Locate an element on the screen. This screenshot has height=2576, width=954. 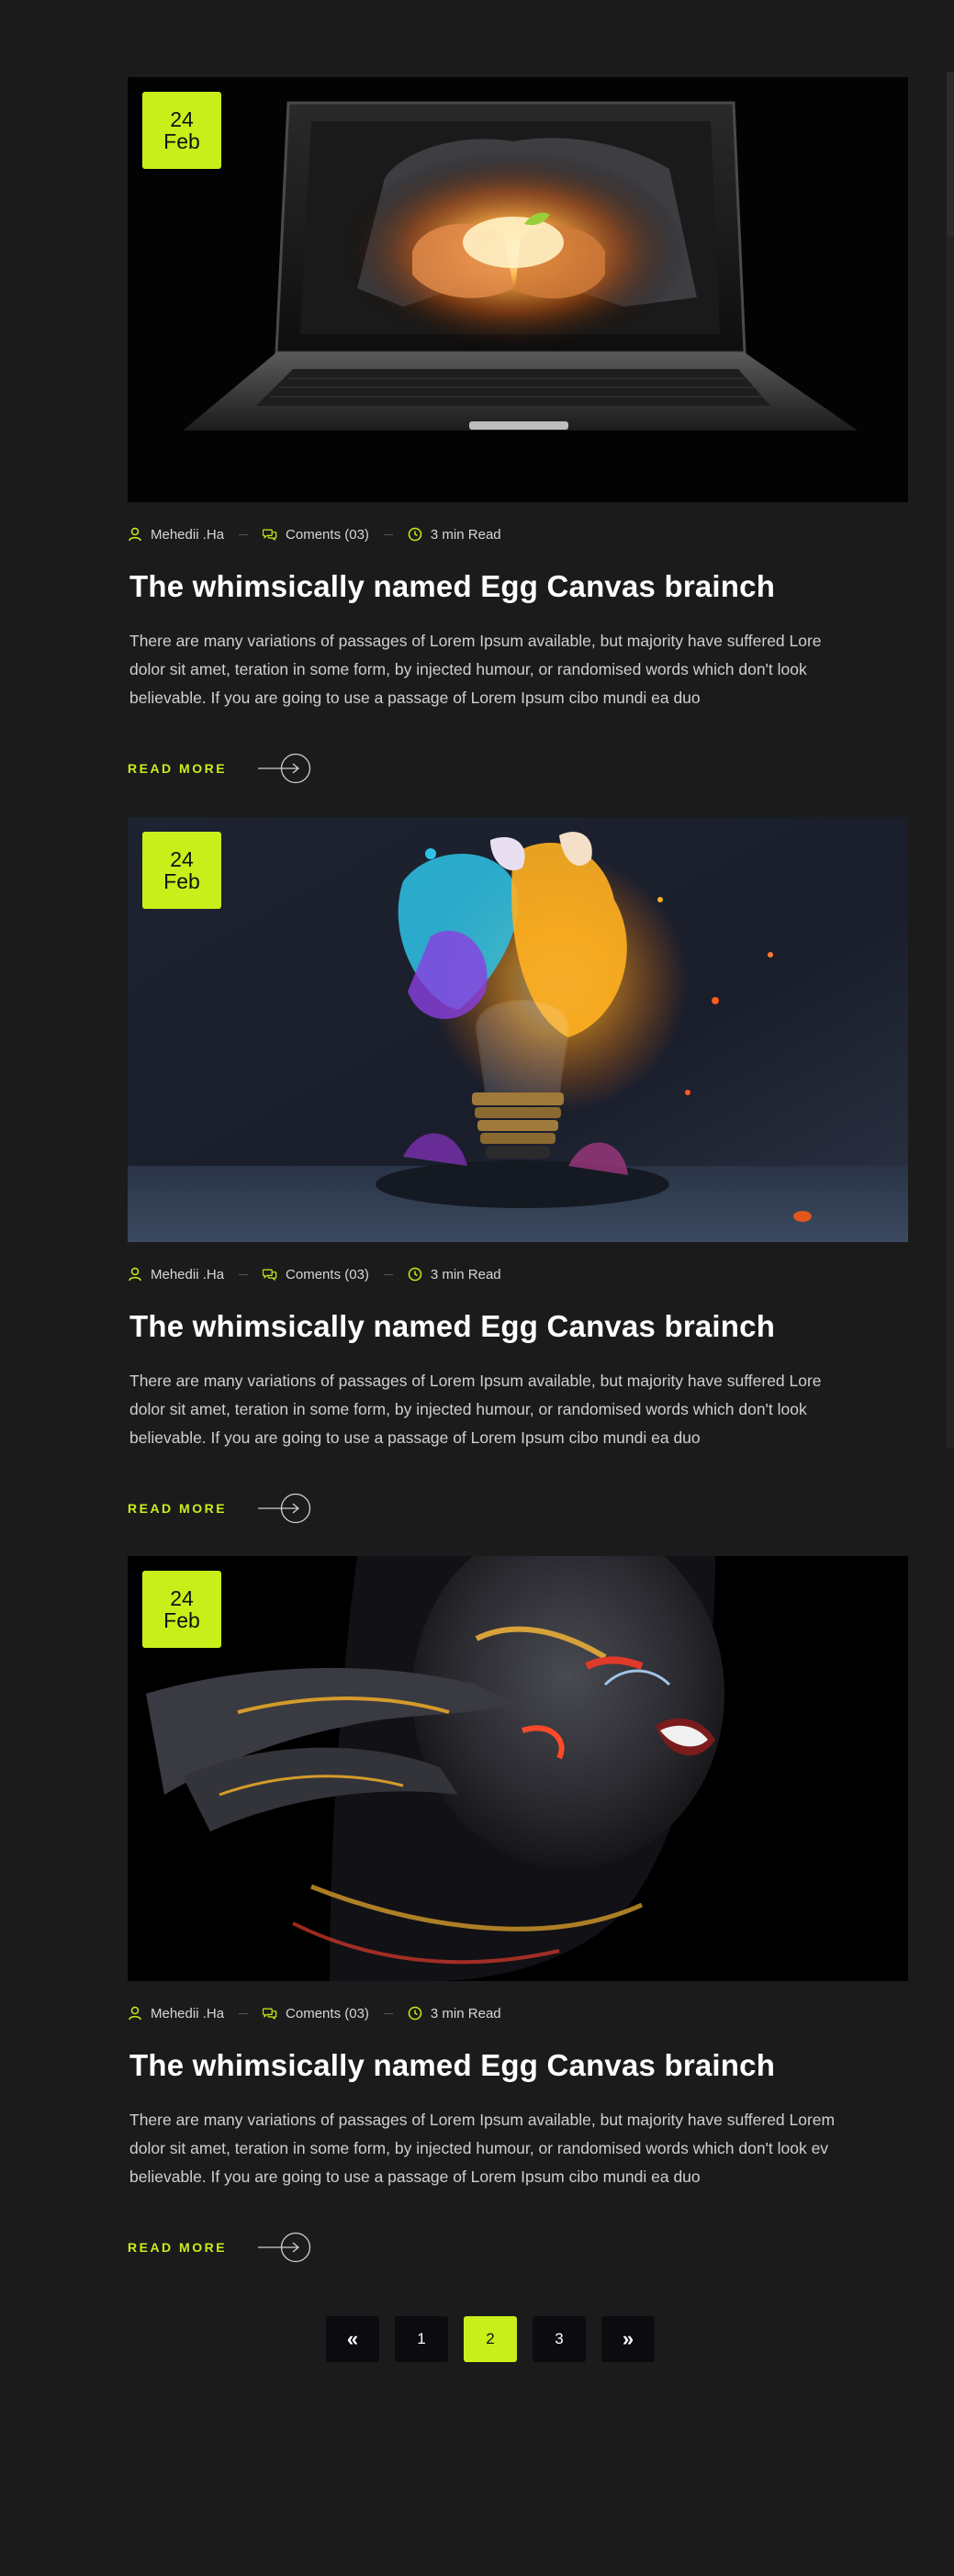
lightbulb-splash-illustration is located at coordinates (518, 1029).